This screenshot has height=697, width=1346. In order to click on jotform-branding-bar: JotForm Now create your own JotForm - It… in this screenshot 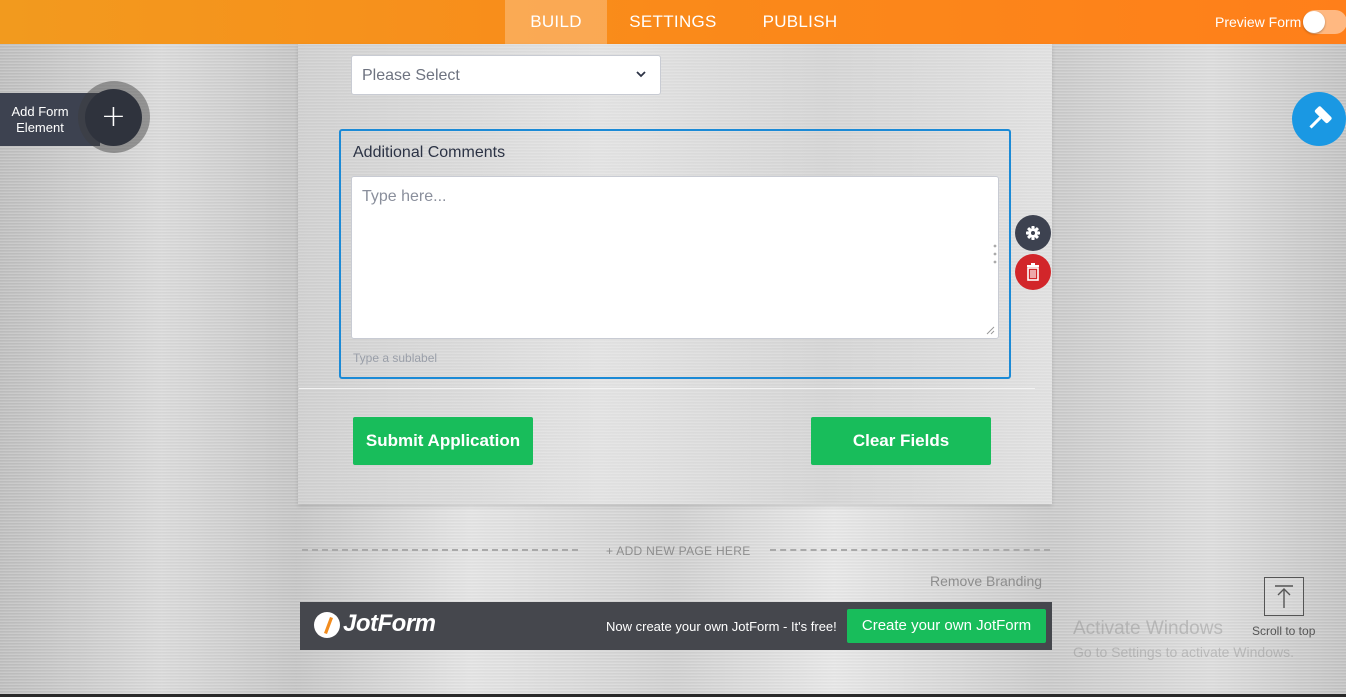, I will do `click(676, 626)`.